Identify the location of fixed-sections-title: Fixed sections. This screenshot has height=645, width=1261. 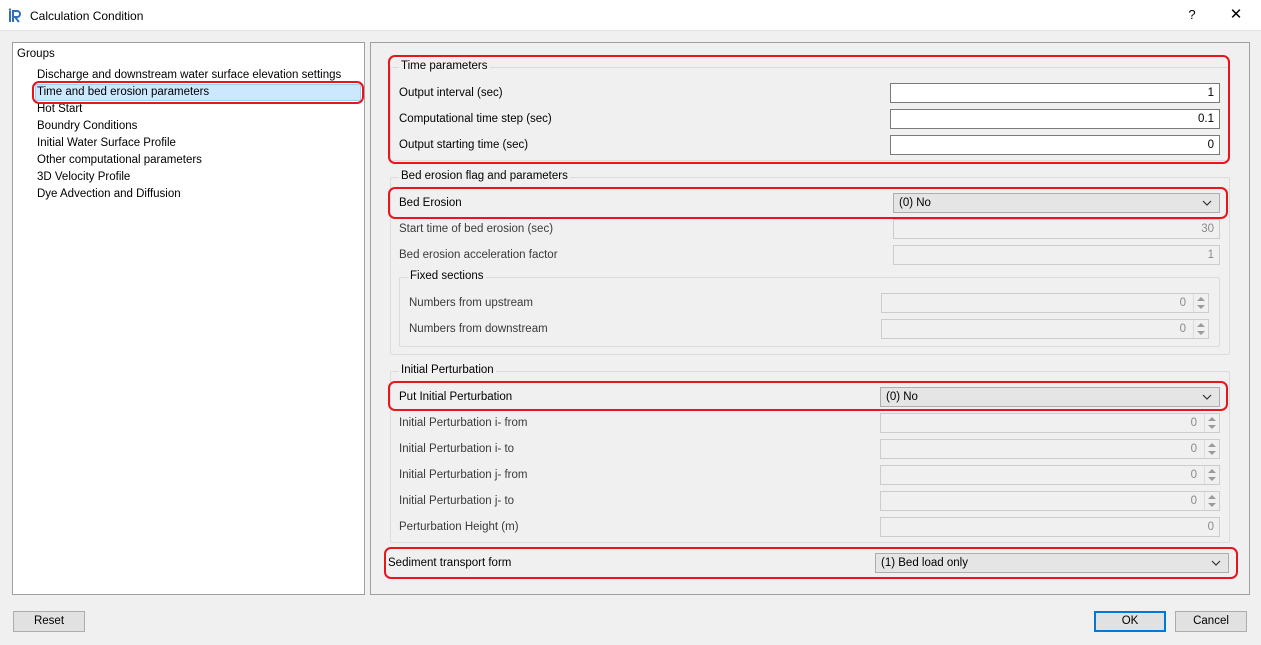
(447, 276).